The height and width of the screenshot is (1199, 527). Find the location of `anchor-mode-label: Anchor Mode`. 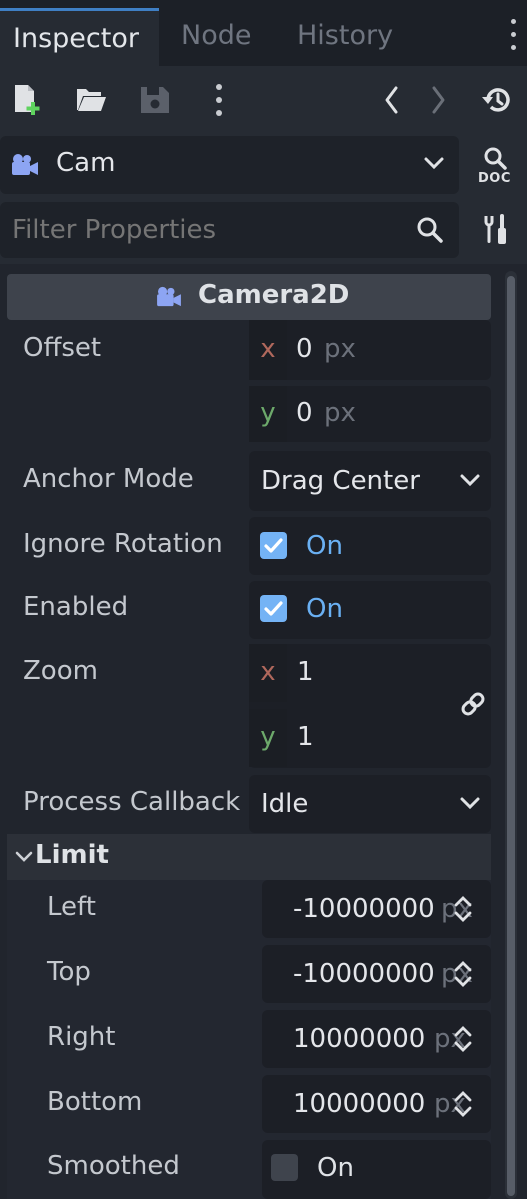

anchor-mode-label: Anchor Mode is located at coordinates (108, 479).